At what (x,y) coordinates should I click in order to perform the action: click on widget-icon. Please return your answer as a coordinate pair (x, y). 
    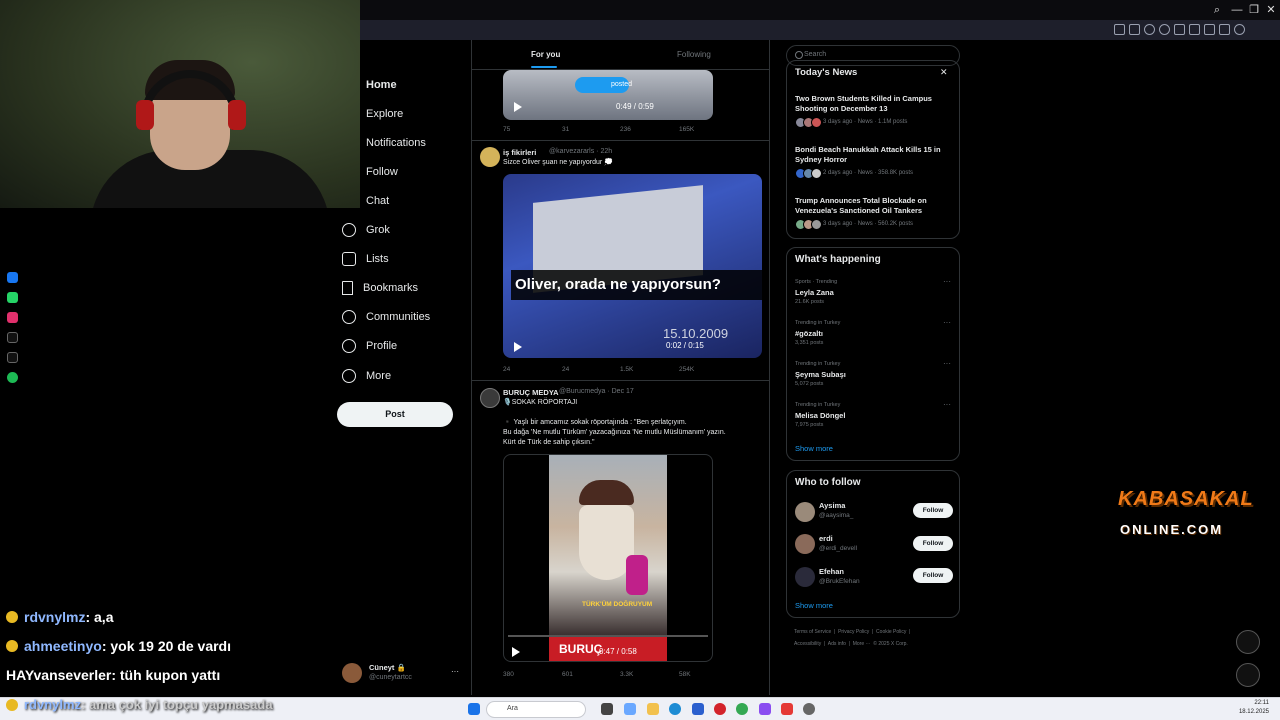
    Looking at the image, I should click on (630, 709).